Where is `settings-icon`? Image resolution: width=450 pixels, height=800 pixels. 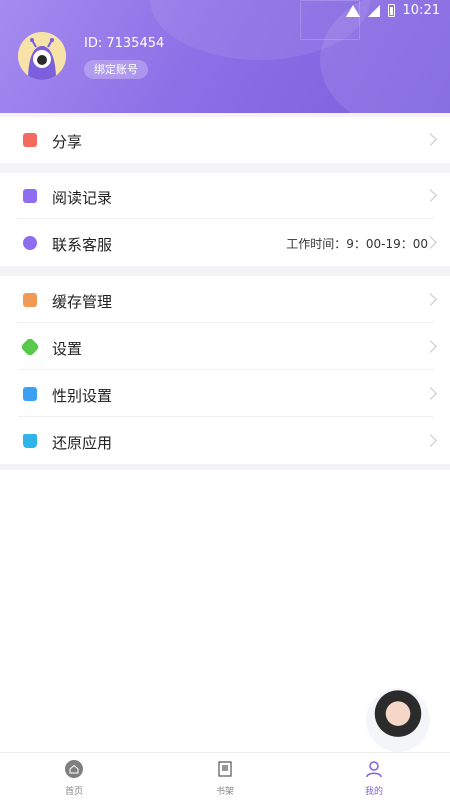
settings-icon is located at coordinates (30, 347).